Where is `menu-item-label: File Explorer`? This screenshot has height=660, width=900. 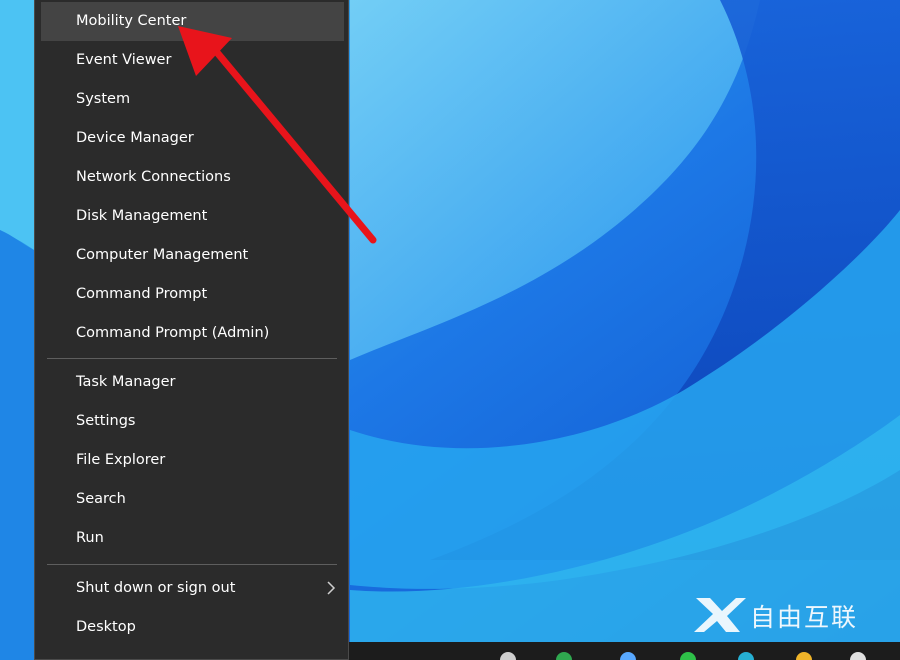 menu-item-label: File Explorer is located at coordinates (121, 460).